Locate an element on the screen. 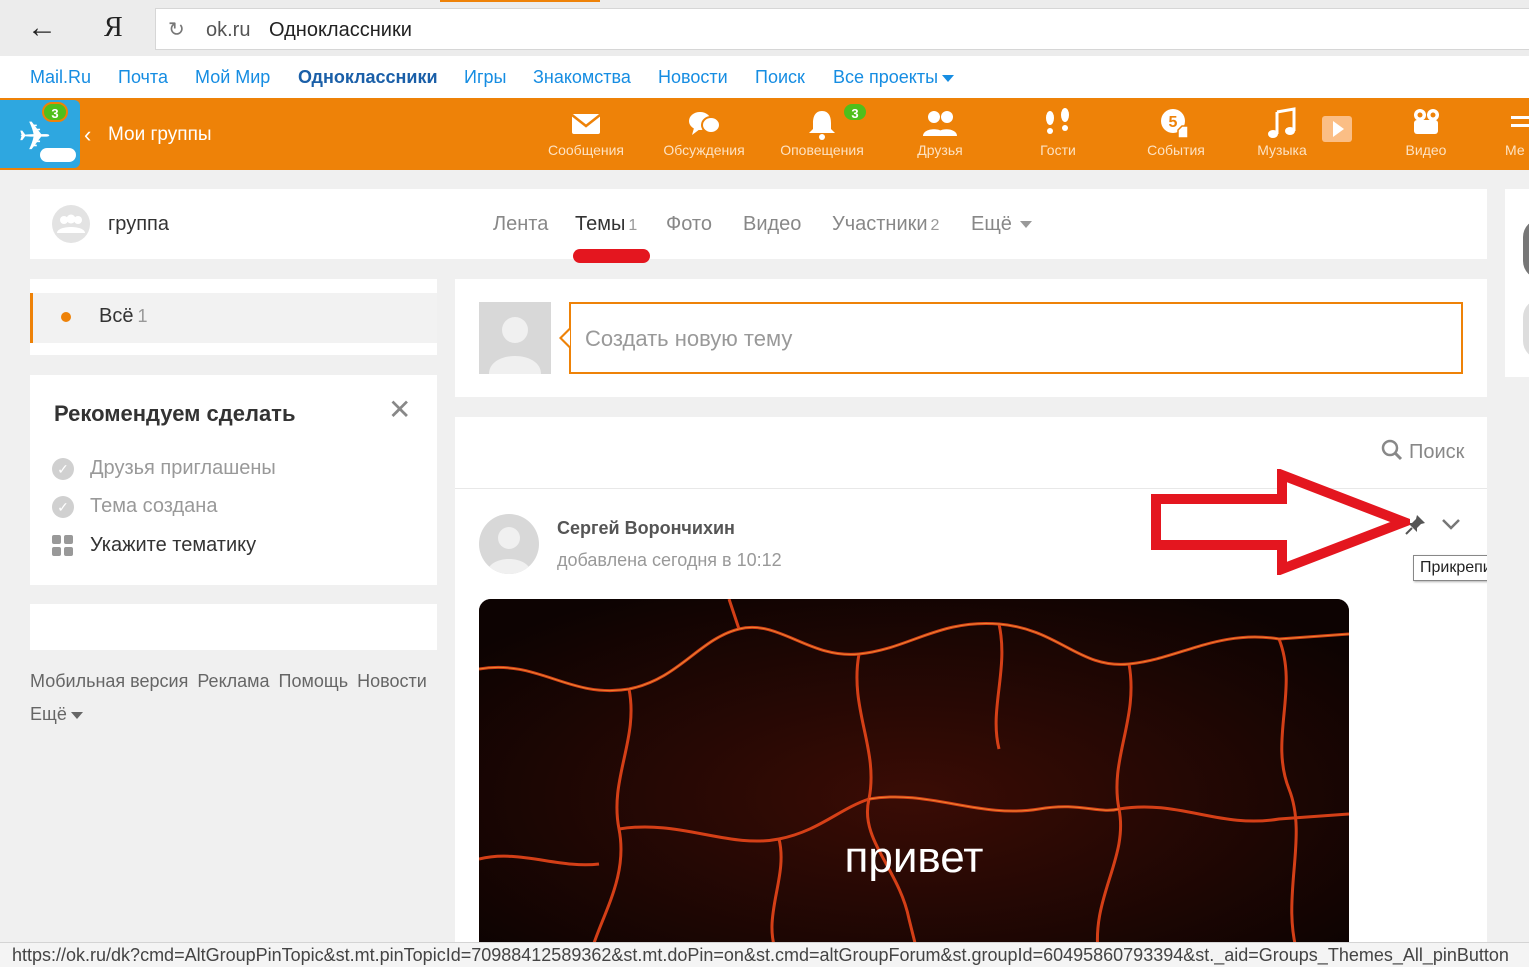  nav-events: 5 События is located at coordinates (1176, 136).